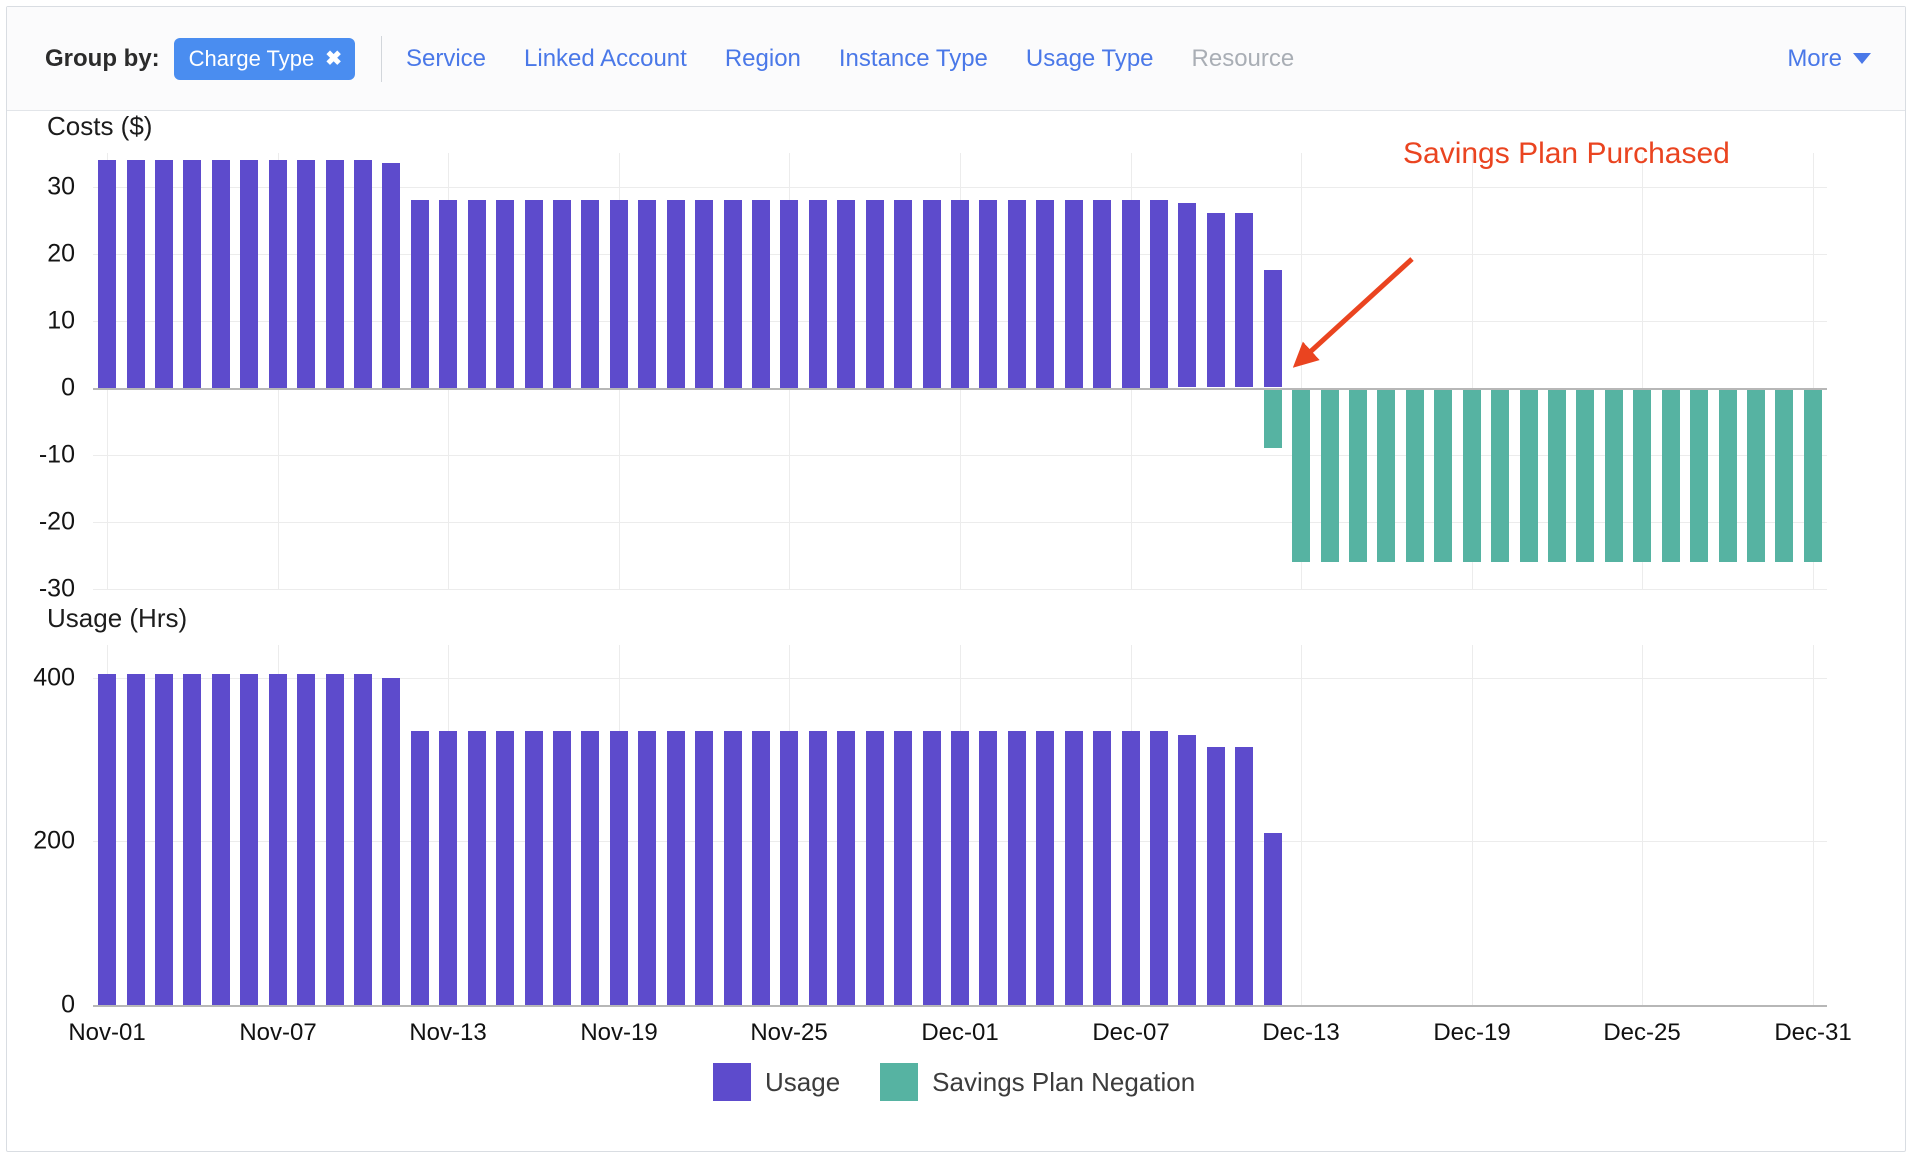  I want to click on dimension-link-region: Region, so click(763, 59).